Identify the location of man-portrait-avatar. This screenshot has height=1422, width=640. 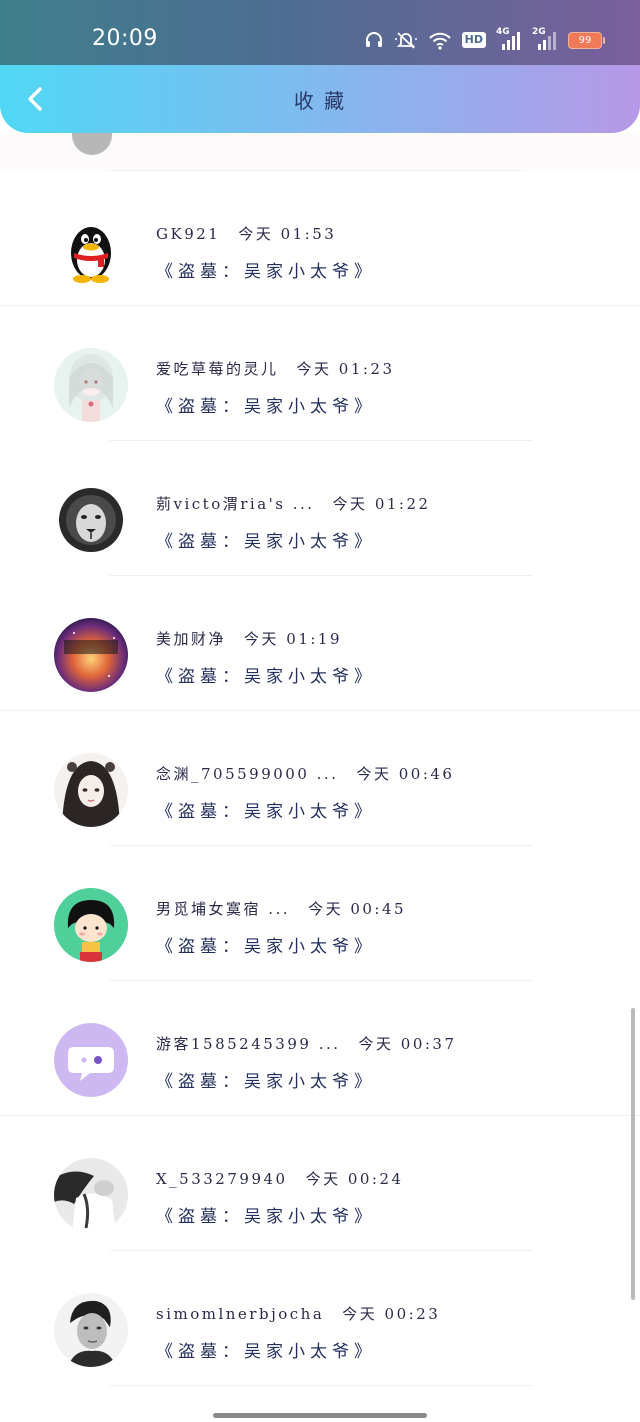
(91, 1330).